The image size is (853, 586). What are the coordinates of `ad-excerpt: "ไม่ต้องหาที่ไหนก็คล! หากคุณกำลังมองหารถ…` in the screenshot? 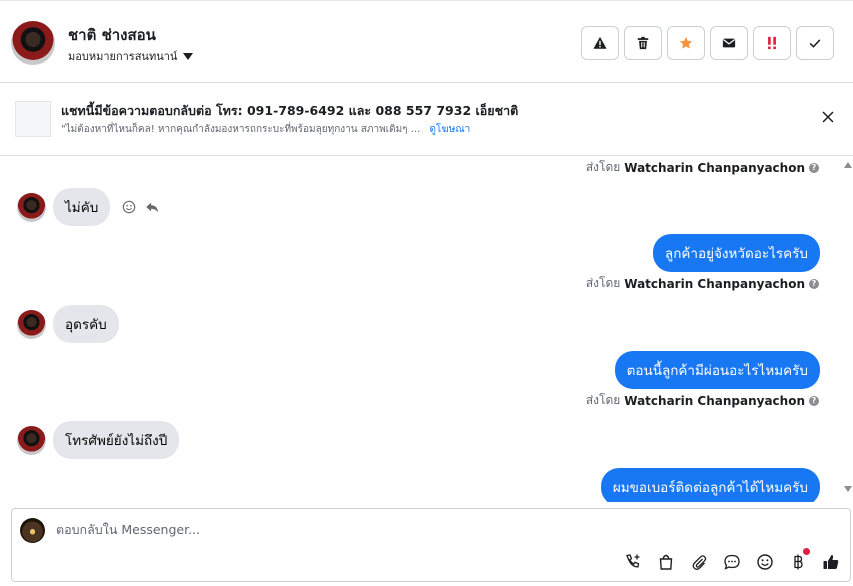 It's located at (241, 129).